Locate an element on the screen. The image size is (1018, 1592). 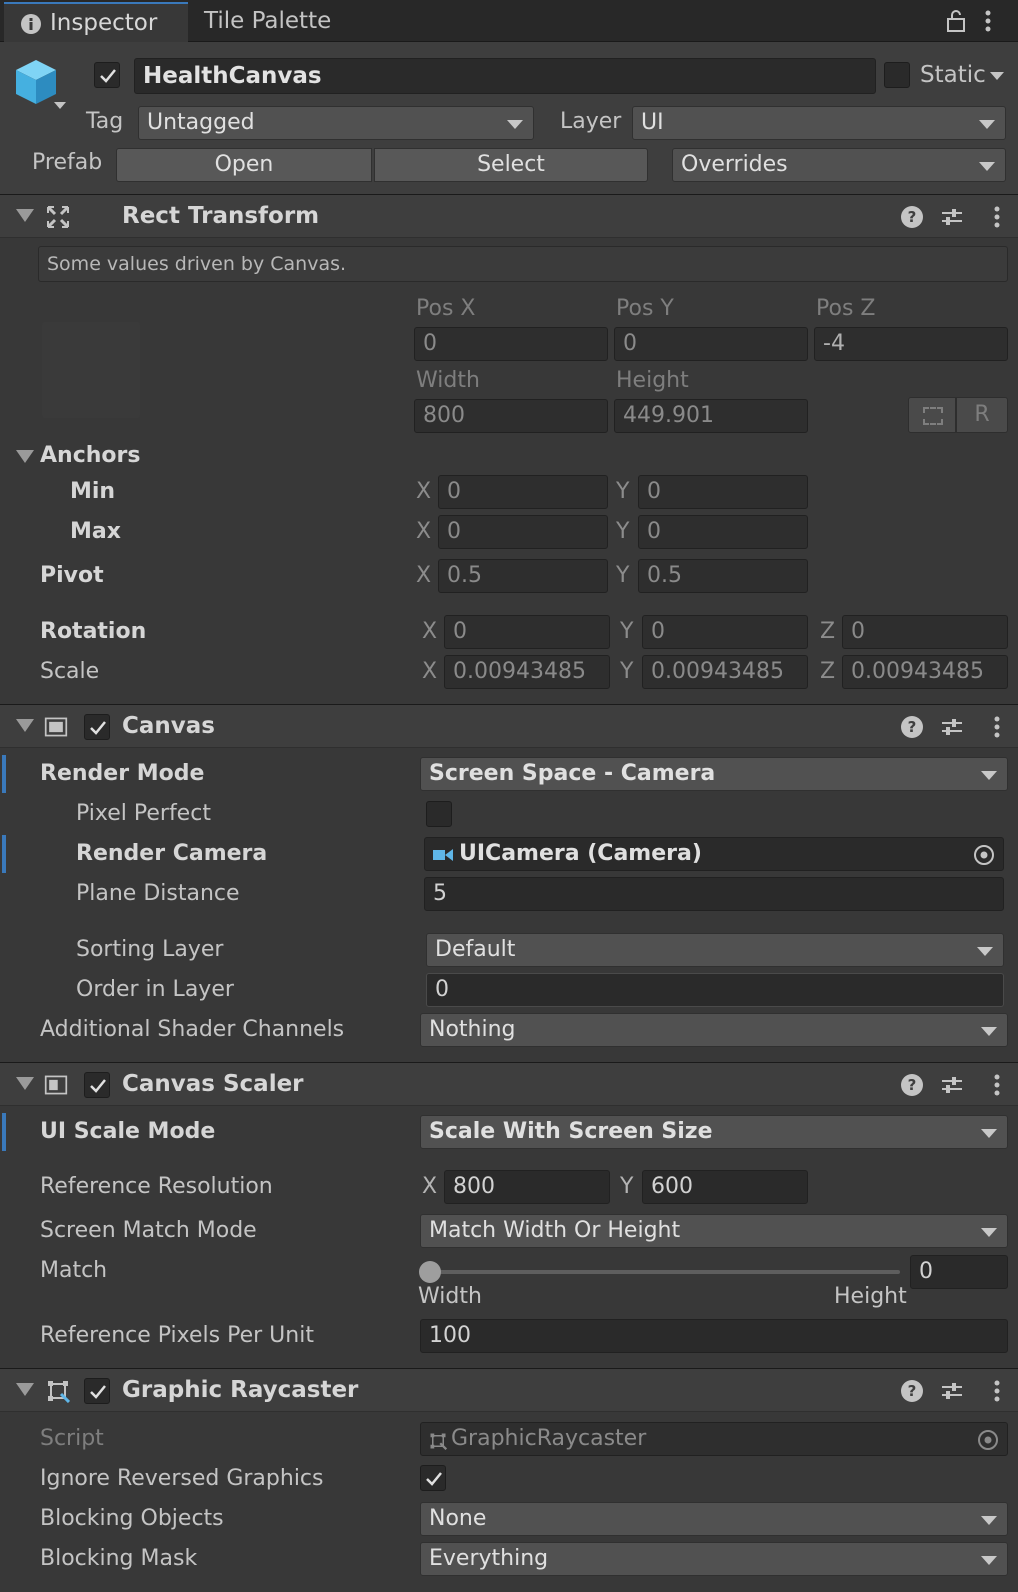
script-raycaster-icon is located at coordinates (438, 1441).